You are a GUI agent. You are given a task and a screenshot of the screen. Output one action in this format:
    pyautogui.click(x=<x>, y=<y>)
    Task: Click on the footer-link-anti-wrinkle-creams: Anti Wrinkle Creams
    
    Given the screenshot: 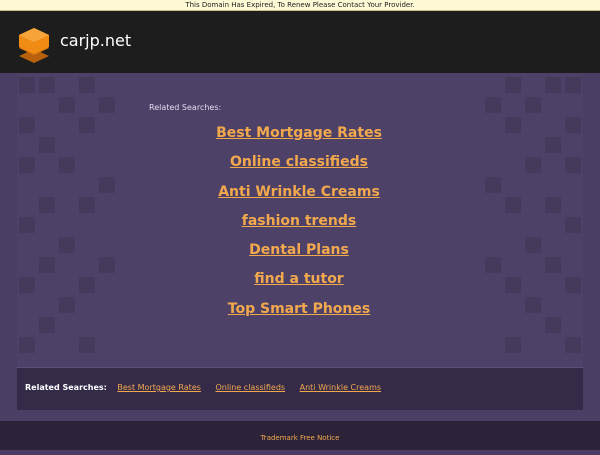 What is the action you would take?
    pyautogui.click(x=340, y=387)
    